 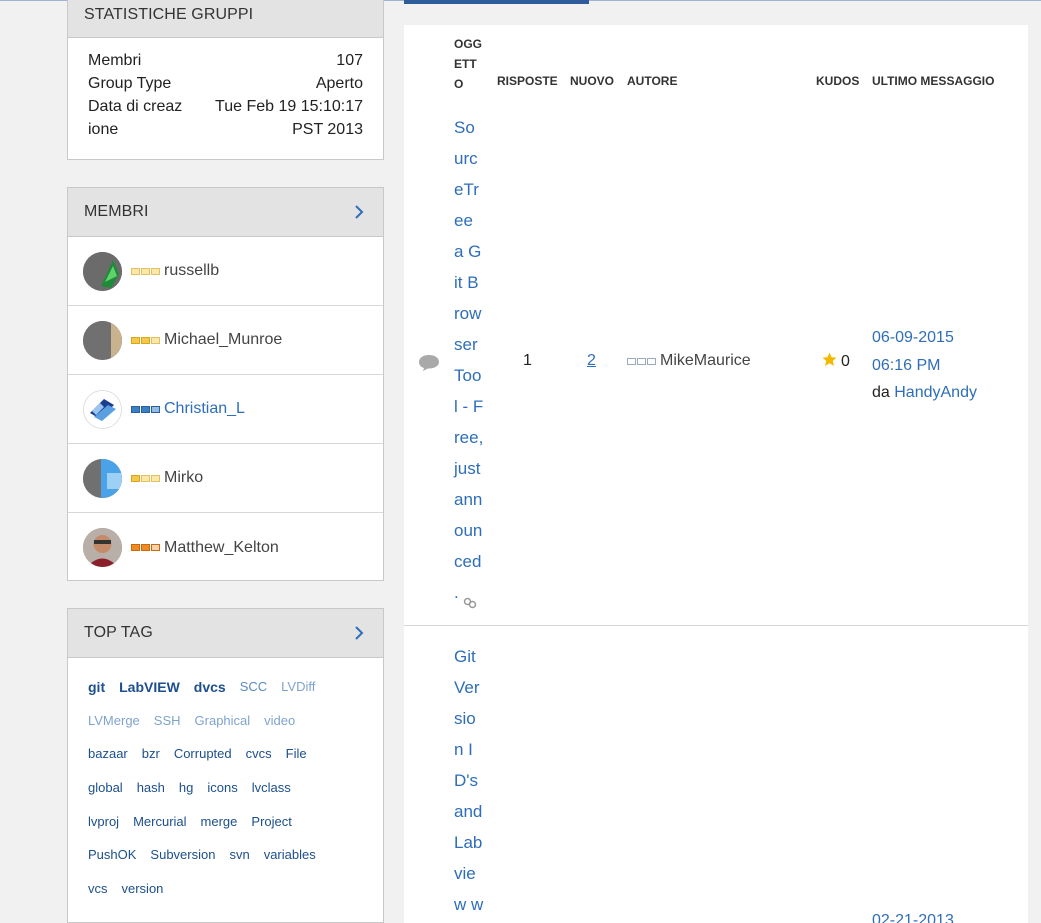 I want to click on panel-title: MEMBRI, so click(x=116, y=211).